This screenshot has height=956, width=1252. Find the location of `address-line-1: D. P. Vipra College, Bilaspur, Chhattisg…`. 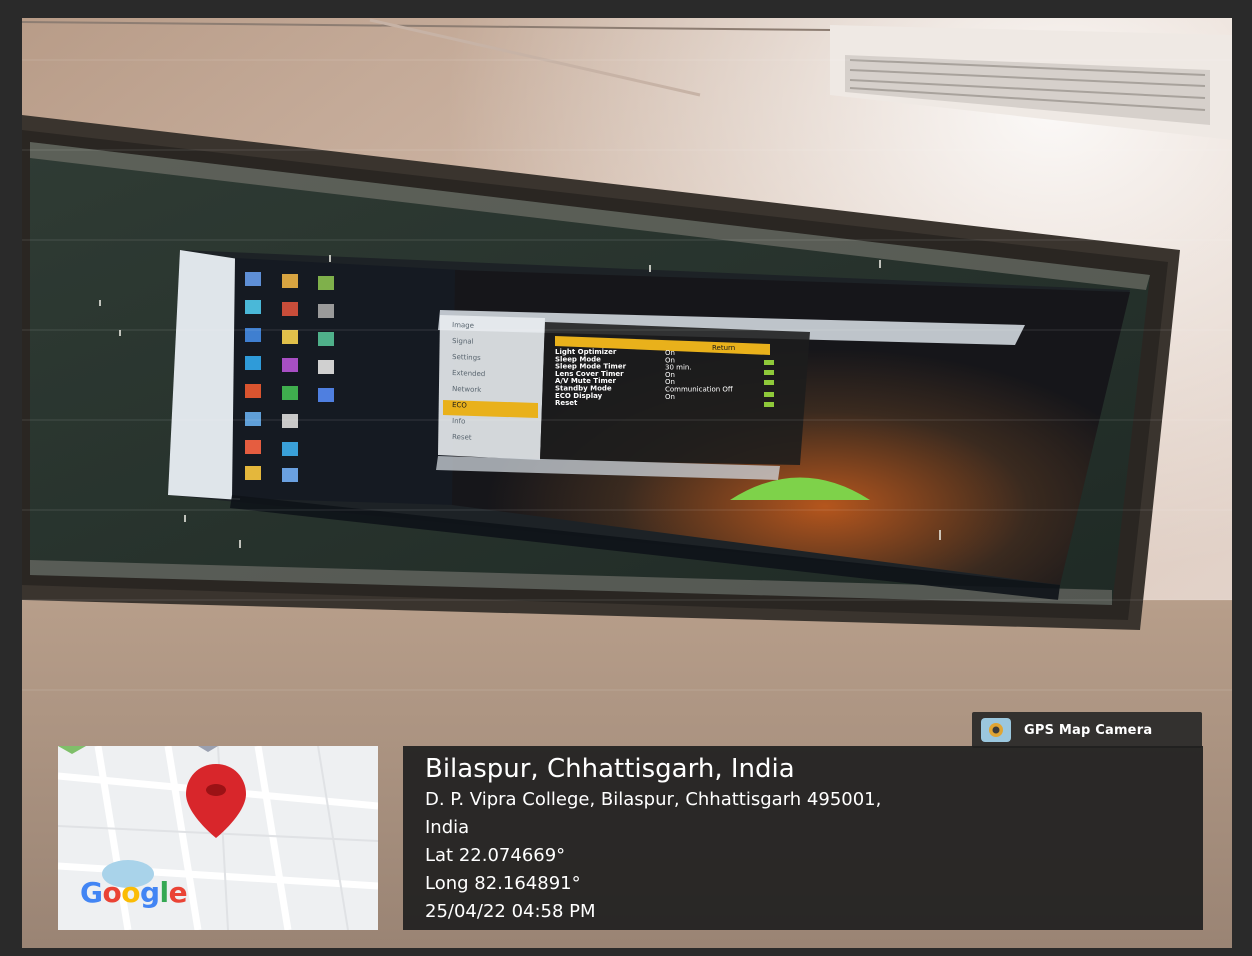

address-line-1: D. P. Vipra College, Bilaspur, Chhattisg… is located at coordinates (653, 799).